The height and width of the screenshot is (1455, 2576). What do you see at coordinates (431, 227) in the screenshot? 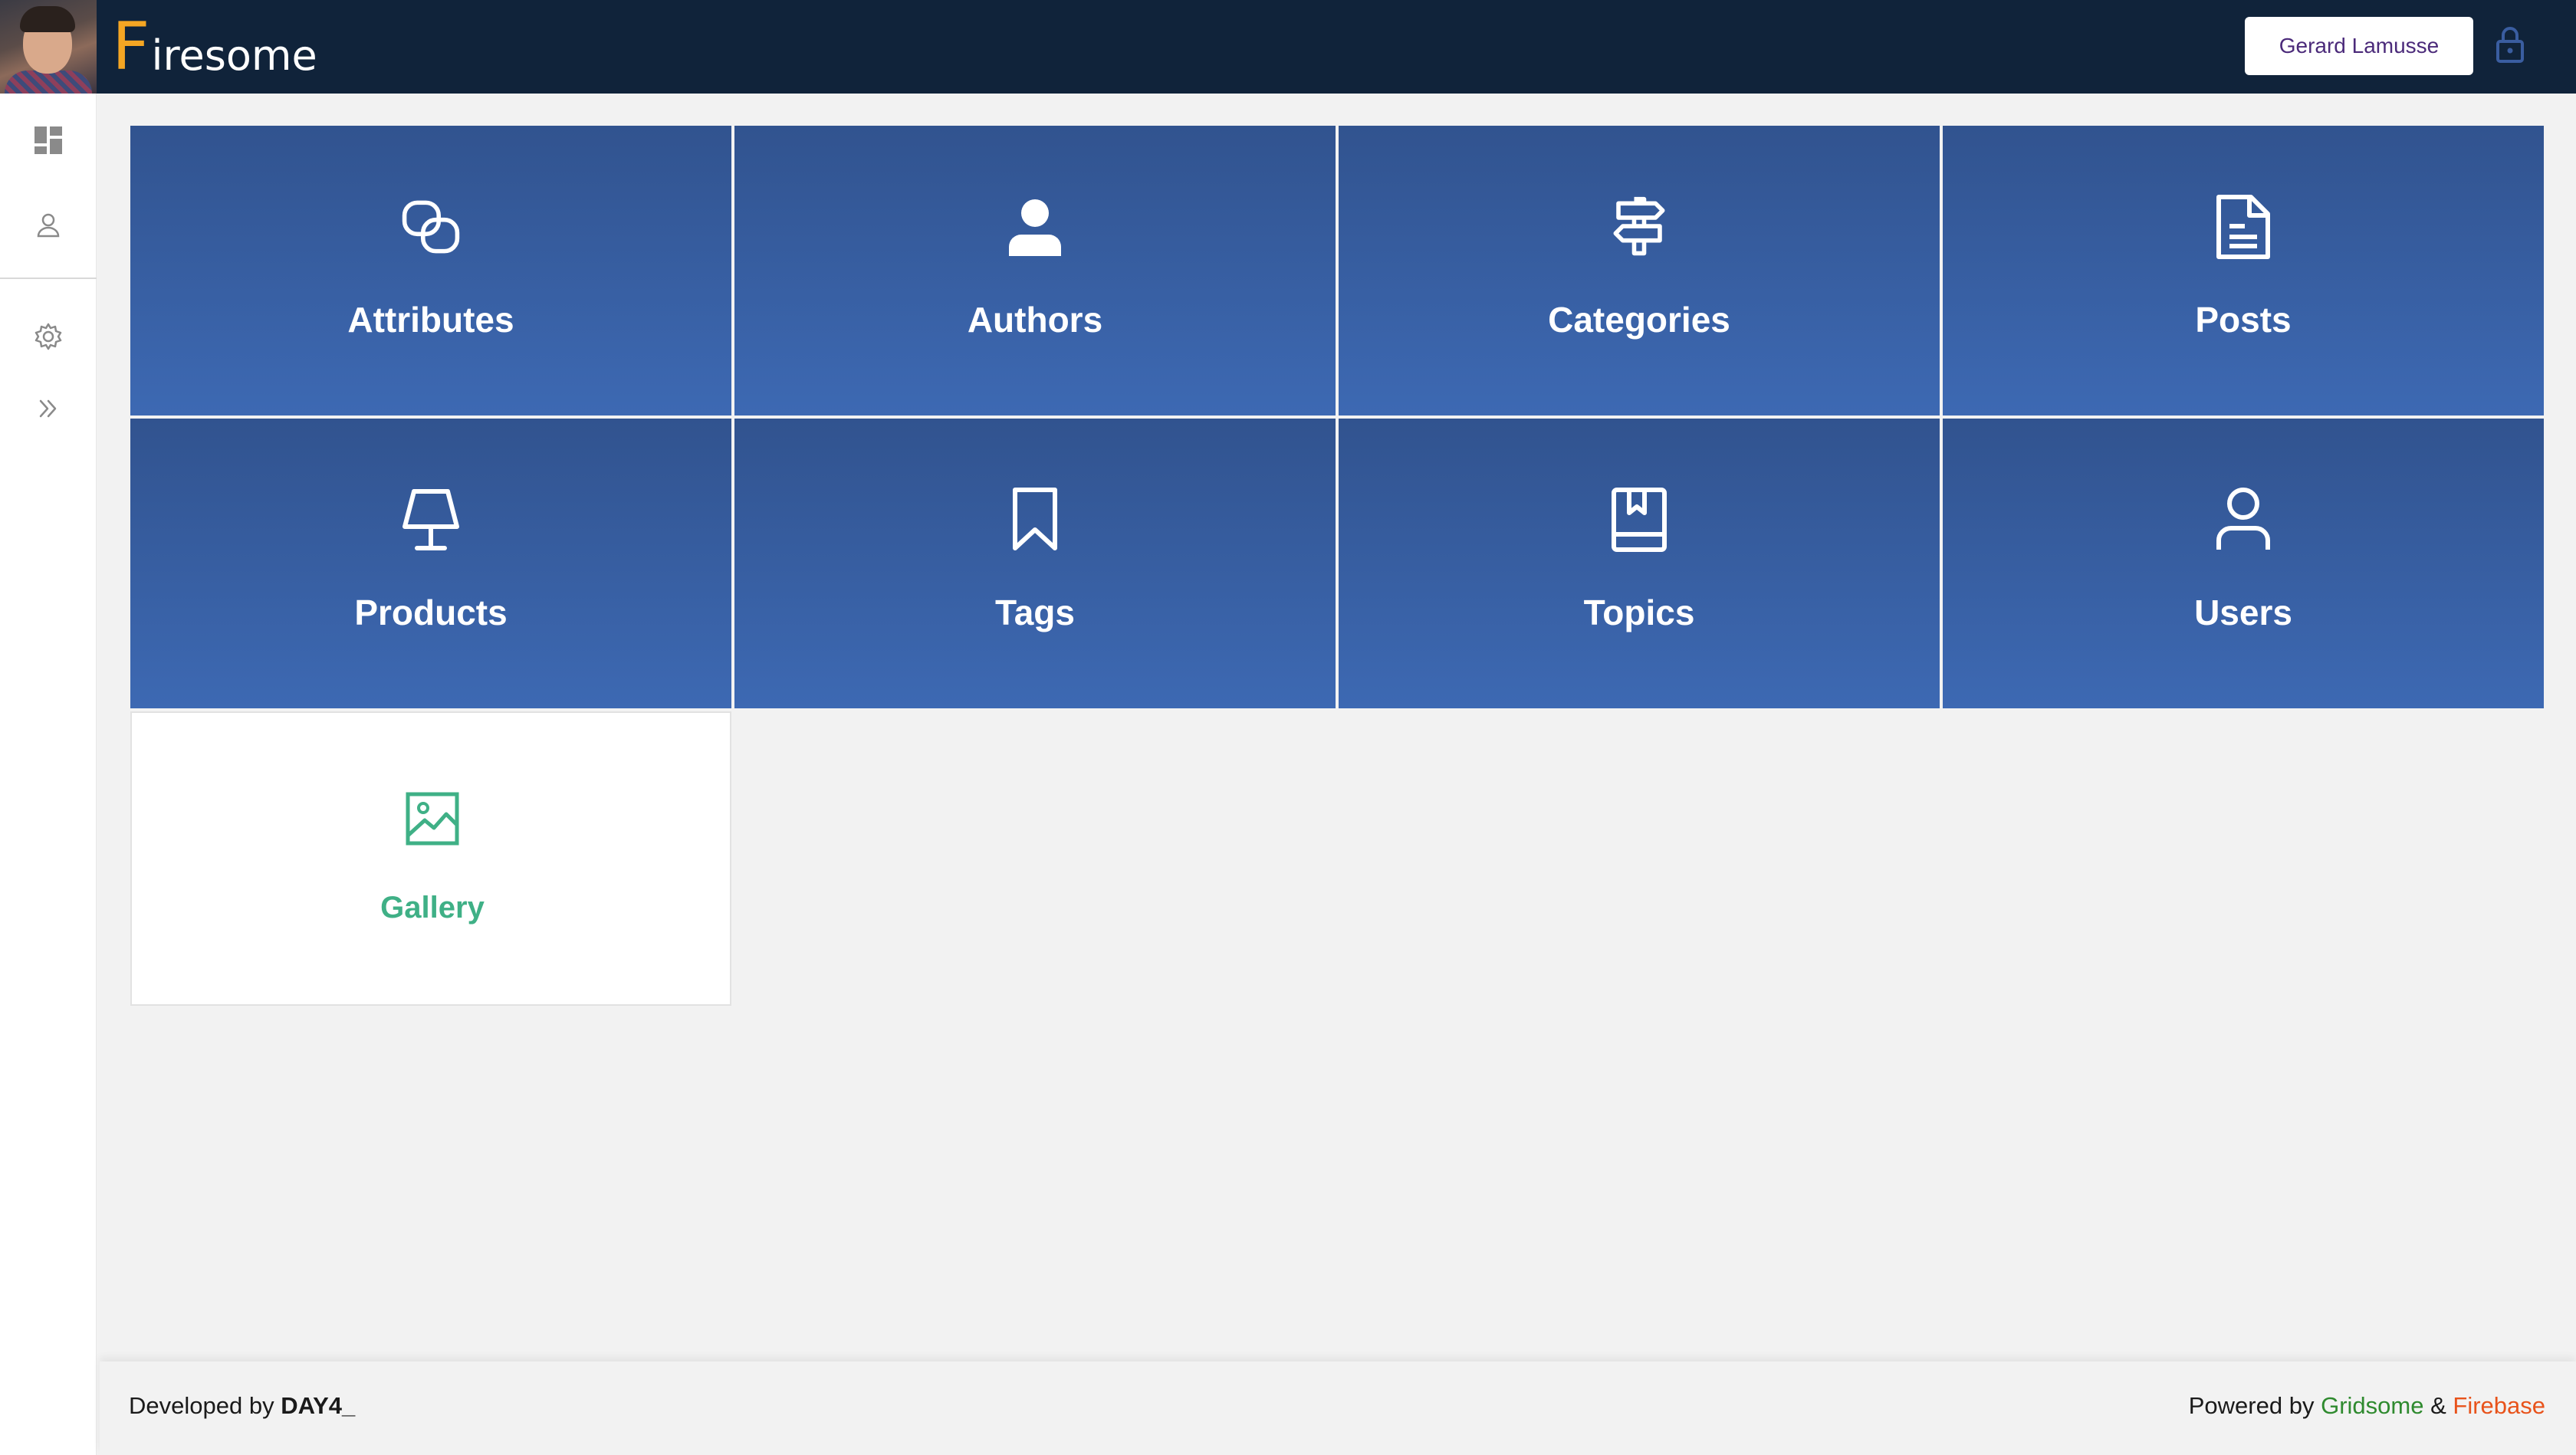
I see `link-icon` at bounding box center [431, 227].